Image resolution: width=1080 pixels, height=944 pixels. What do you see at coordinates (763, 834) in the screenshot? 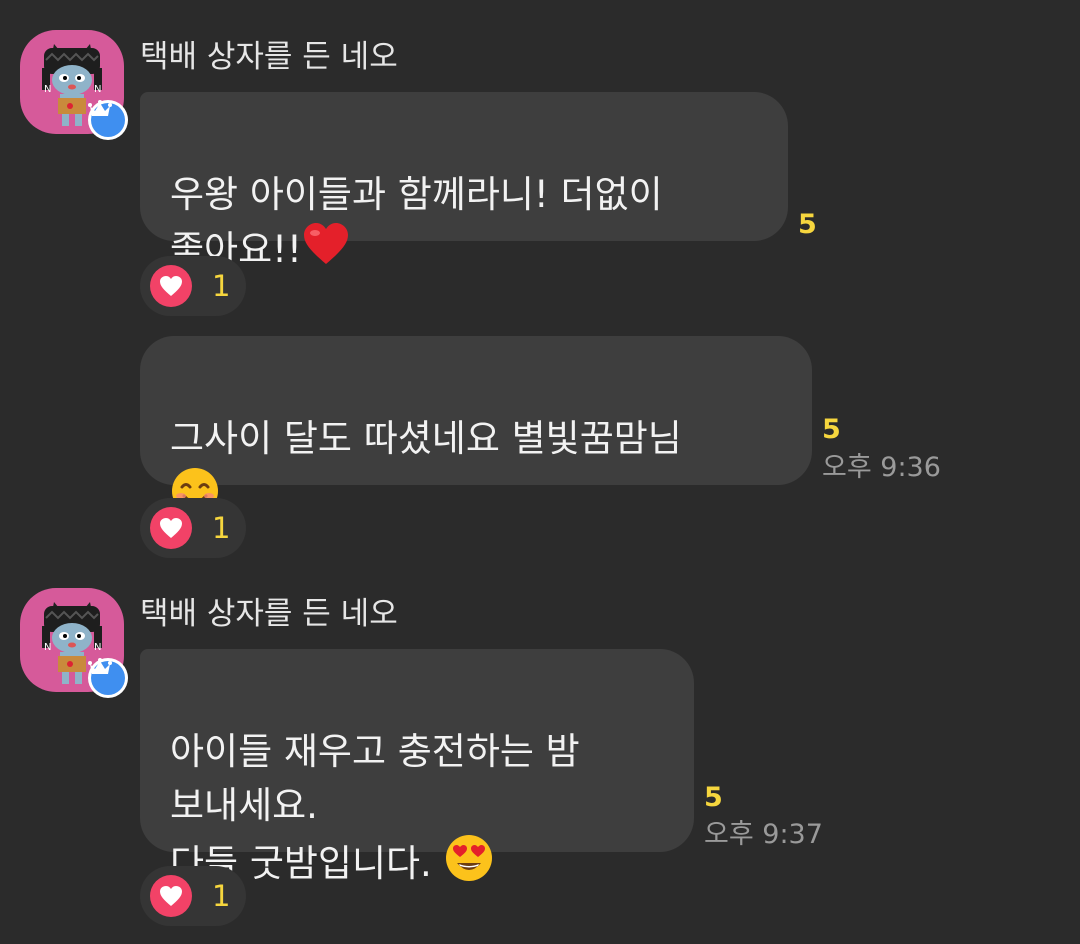
I see `message-time: 오후 9:37` at bounding box center [763, 834].